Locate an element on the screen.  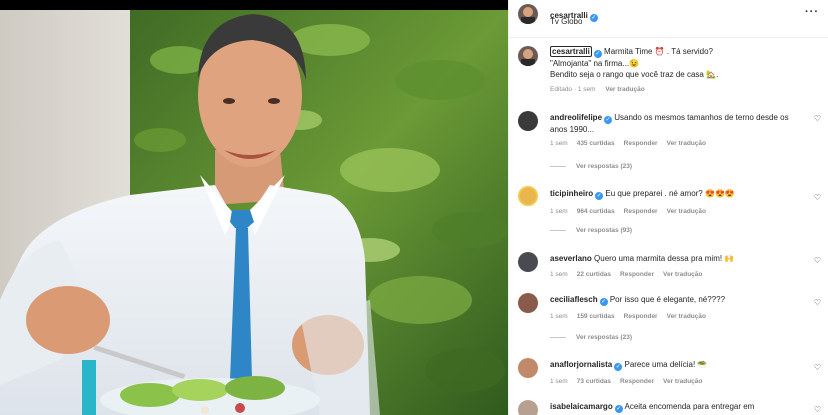
author-avatar is located at coordinates (528, 14).